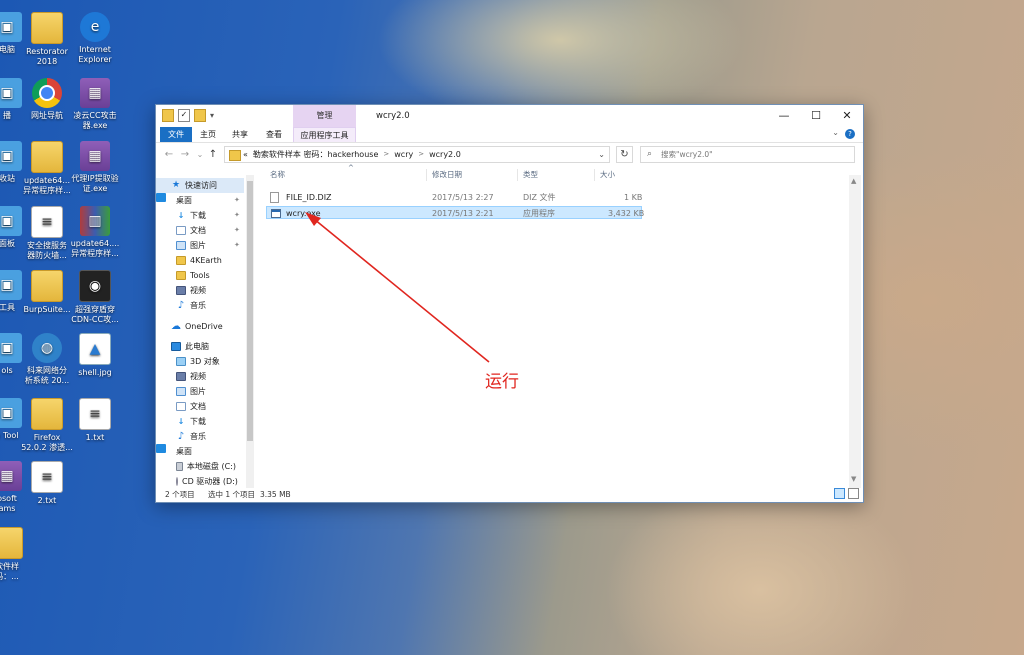  Describe the element at coordinates (397, 287) in the screenshot. I see `annotation-arrow` at that location.